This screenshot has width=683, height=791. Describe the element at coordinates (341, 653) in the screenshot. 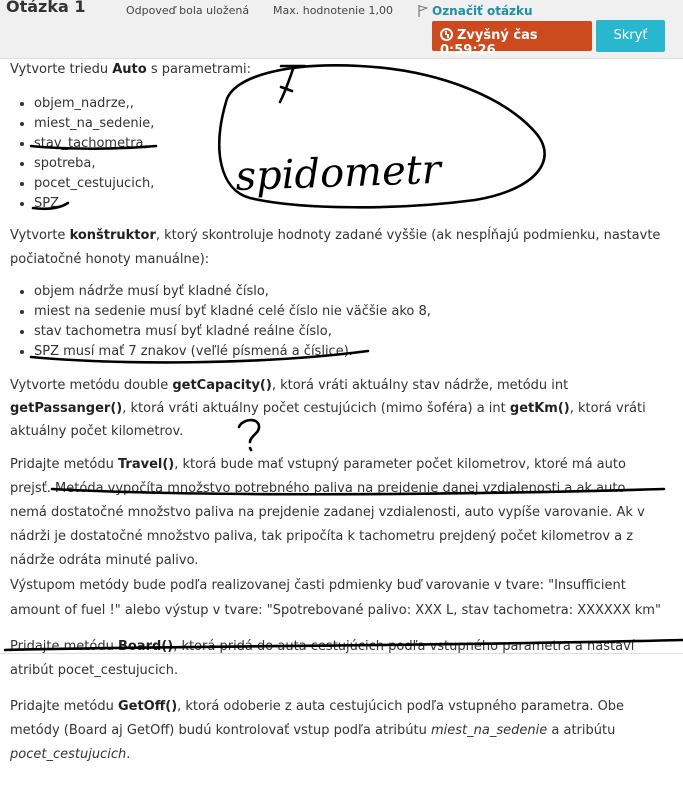

I see `divider` at that location.